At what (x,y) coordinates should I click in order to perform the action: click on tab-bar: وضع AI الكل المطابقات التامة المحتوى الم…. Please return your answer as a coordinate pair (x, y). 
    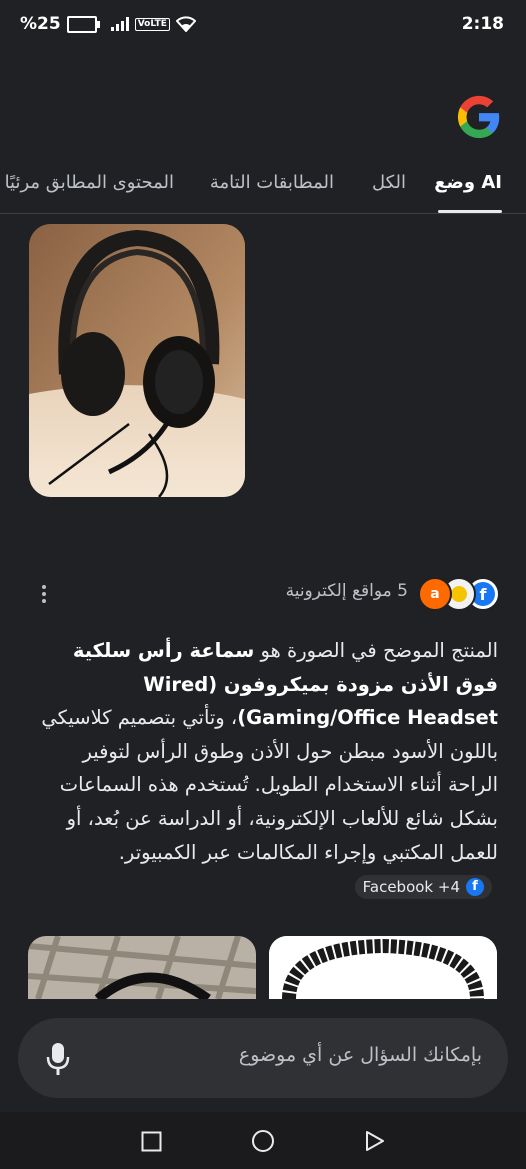
    Looking at the image, I should click on (263, 193).